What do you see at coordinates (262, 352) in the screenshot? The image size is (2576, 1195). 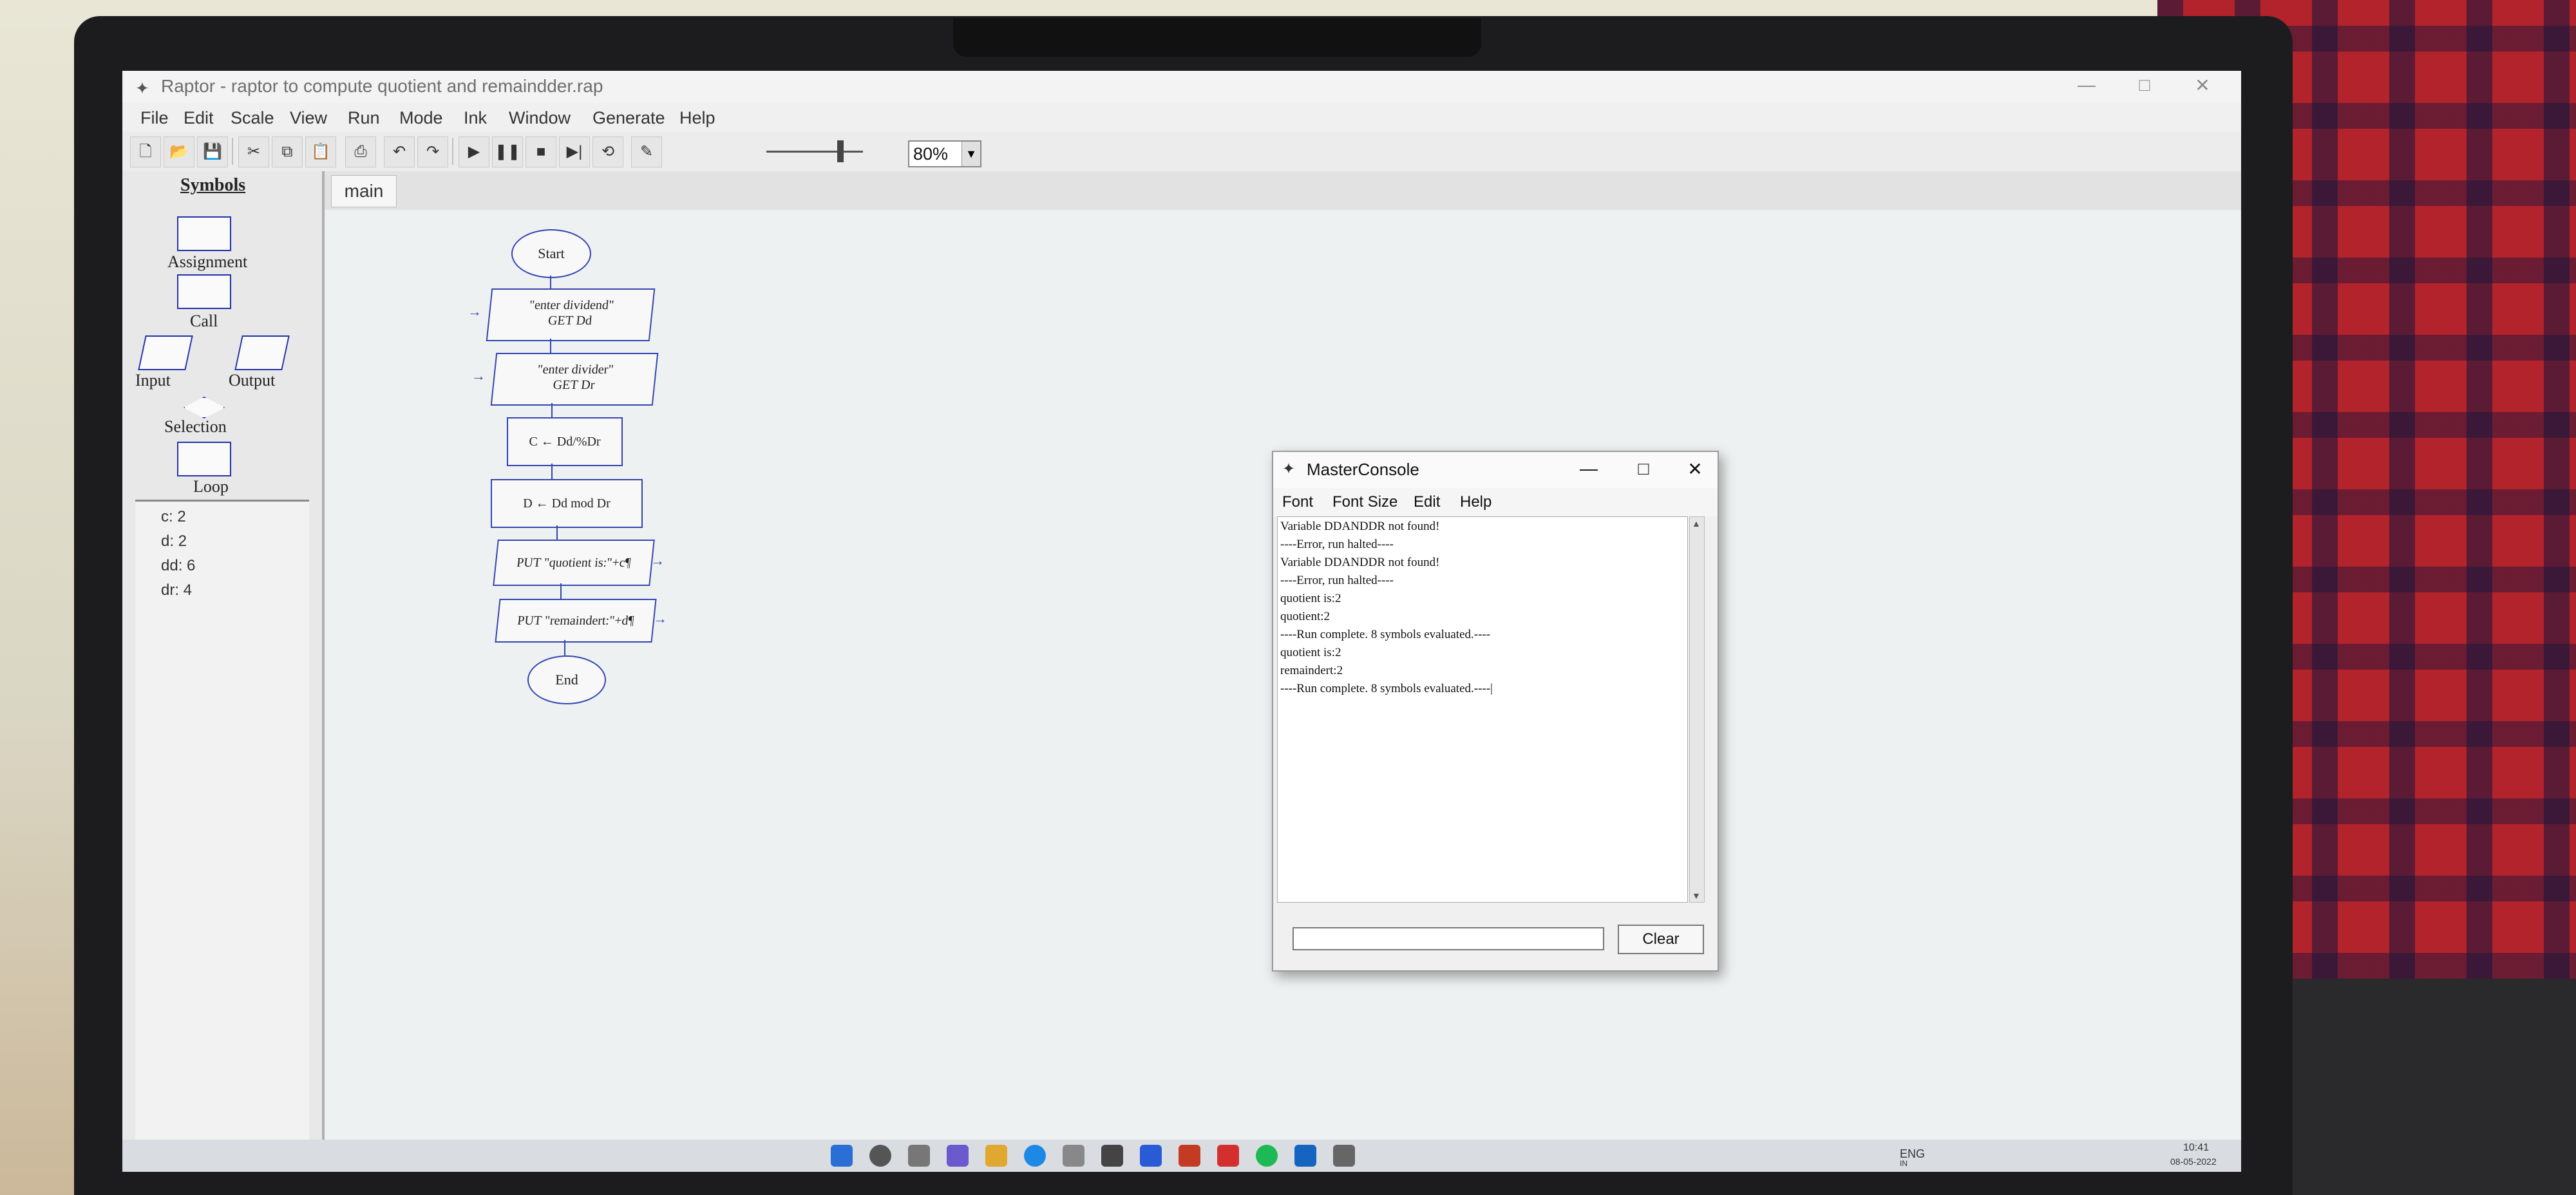 I see `output-symbol` at bounding box center [262, 352].